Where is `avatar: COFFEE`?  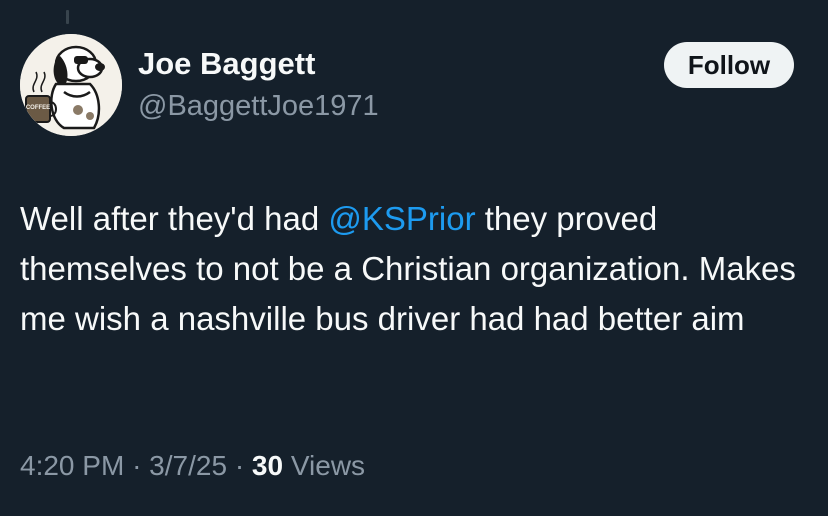 avatar: COFFEE is located at coordinates (71, 85).